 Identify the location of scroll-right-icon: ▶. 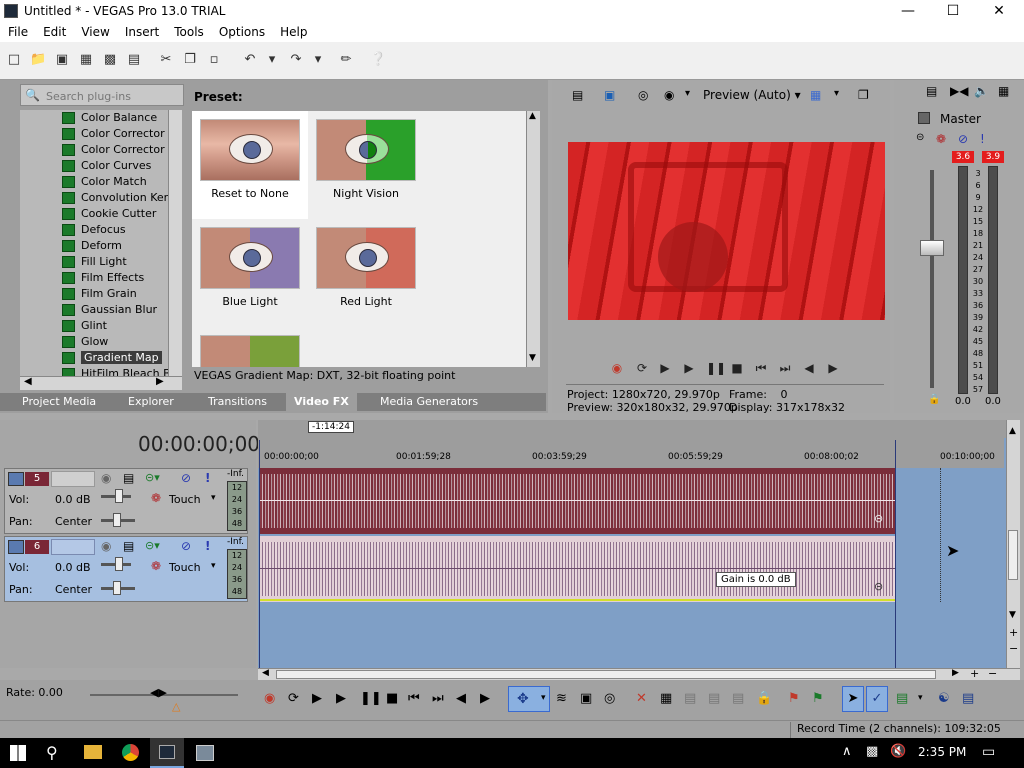
(955, 673).